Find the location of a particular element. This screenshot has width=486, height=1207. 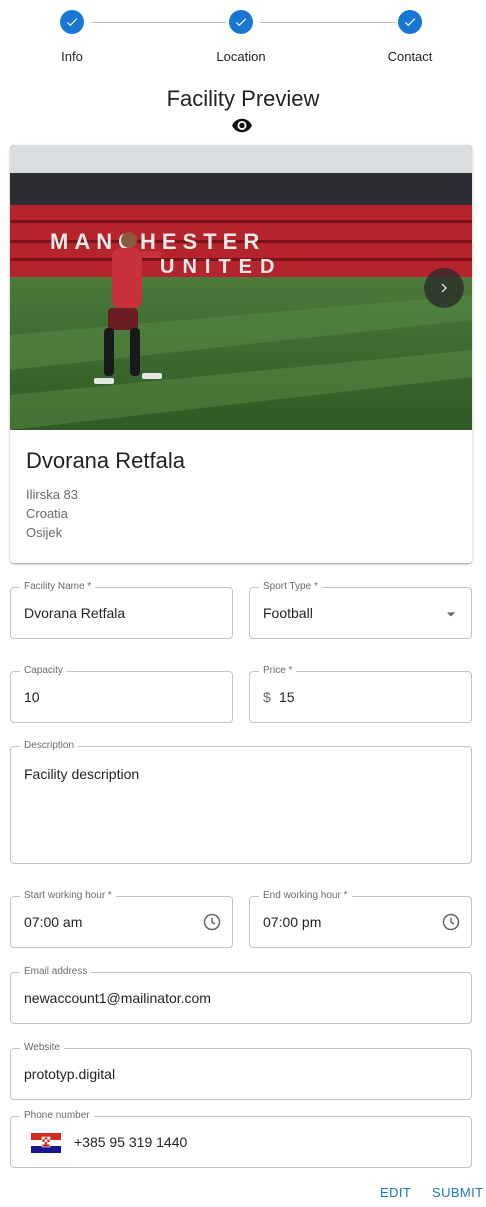

facility-name-field: Facility Name * Dvorana Retfala is located at coordinates (121, 610).